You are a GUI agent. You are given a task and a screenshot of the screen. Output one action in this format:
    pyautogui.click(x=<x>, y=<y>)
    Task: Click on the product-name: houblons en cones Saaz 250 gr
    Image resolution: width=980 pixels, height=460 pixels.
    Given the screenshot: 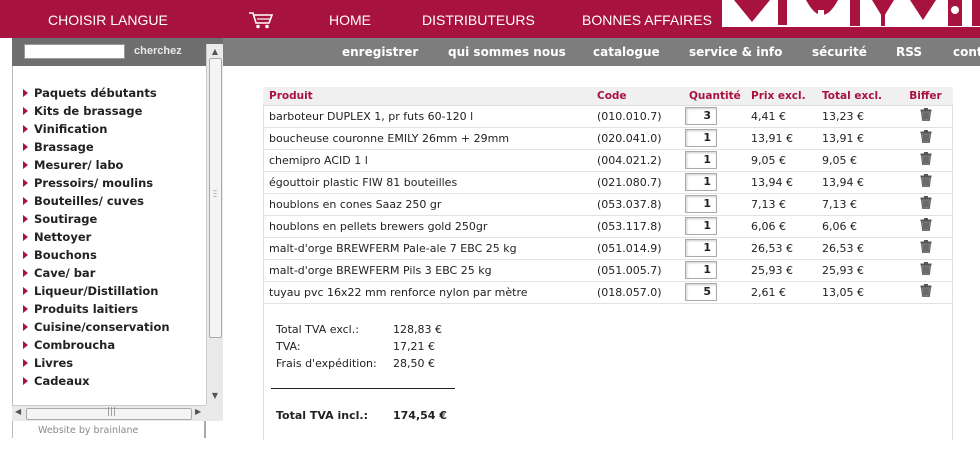 What is the action you would take?
    pyautogui.click(x=428, y=204)
    